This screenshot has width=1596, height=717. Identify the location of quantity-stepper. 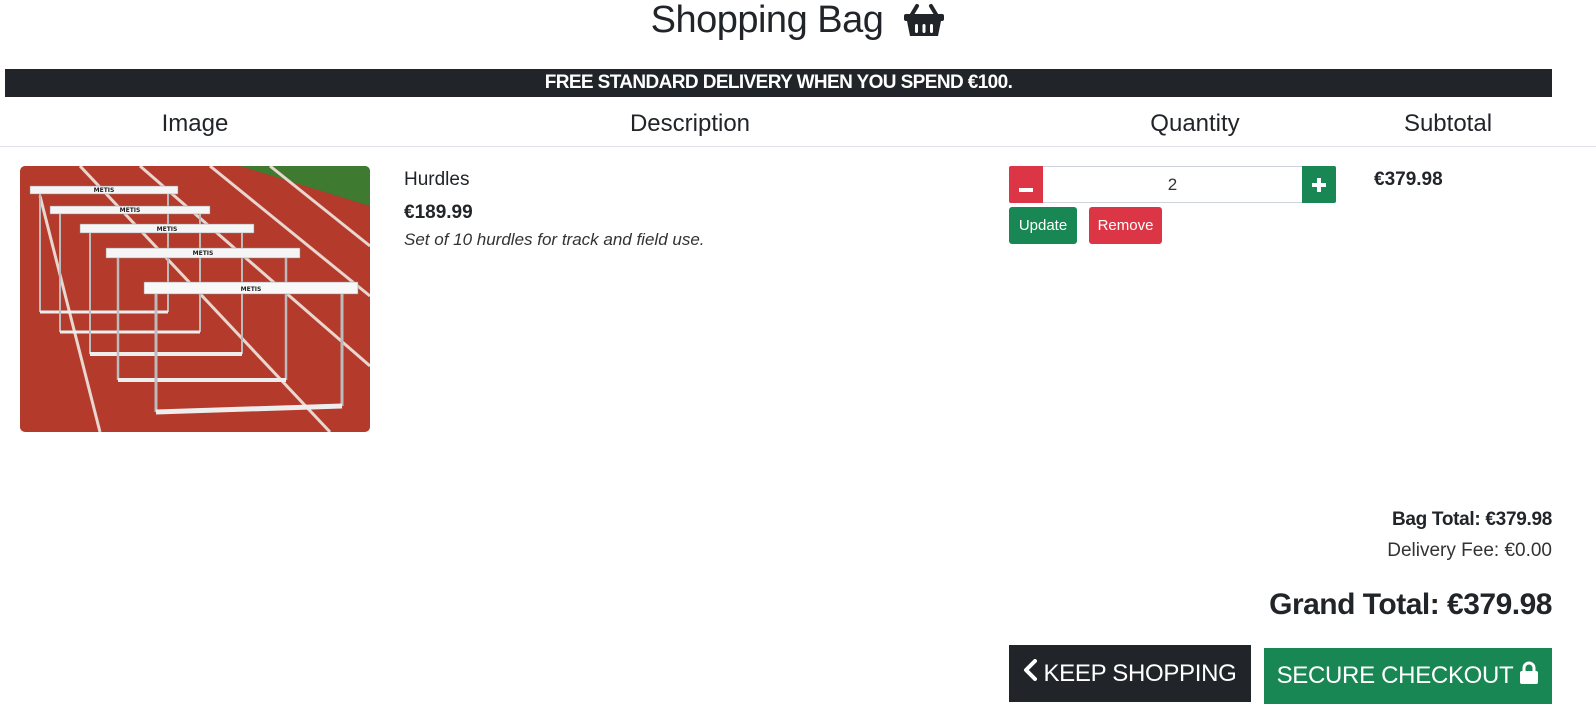
(1172, 184).